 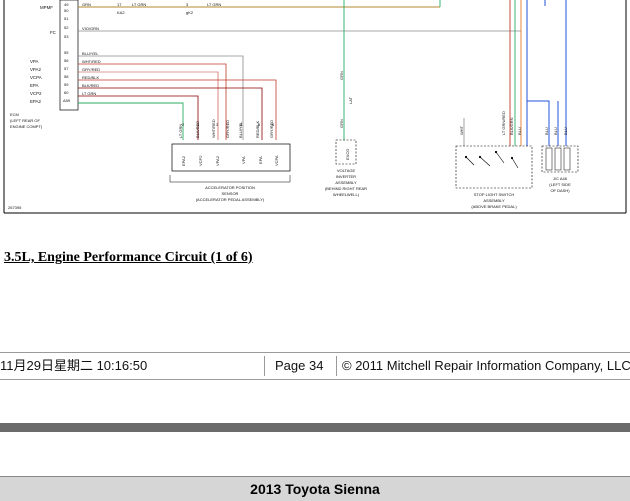 What do you see at coordinates (315, 488) in the screenshot?
I see `vehicle-title: 2013 Toyota Sienna` at bounding box center [315, 488].